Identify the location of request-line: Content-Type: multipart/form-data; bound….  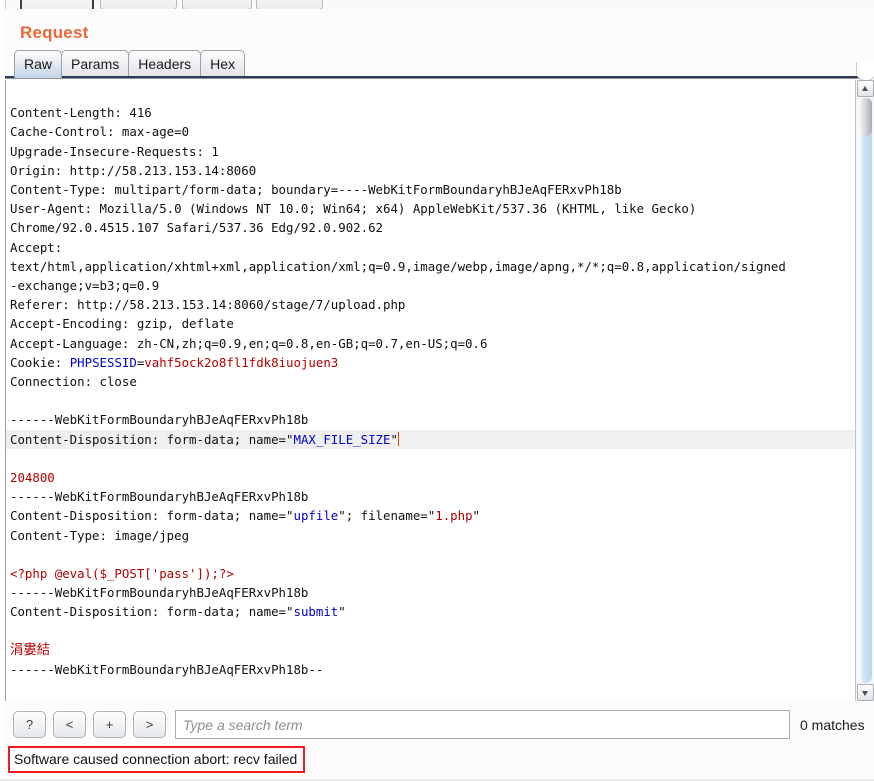
(316, 190).